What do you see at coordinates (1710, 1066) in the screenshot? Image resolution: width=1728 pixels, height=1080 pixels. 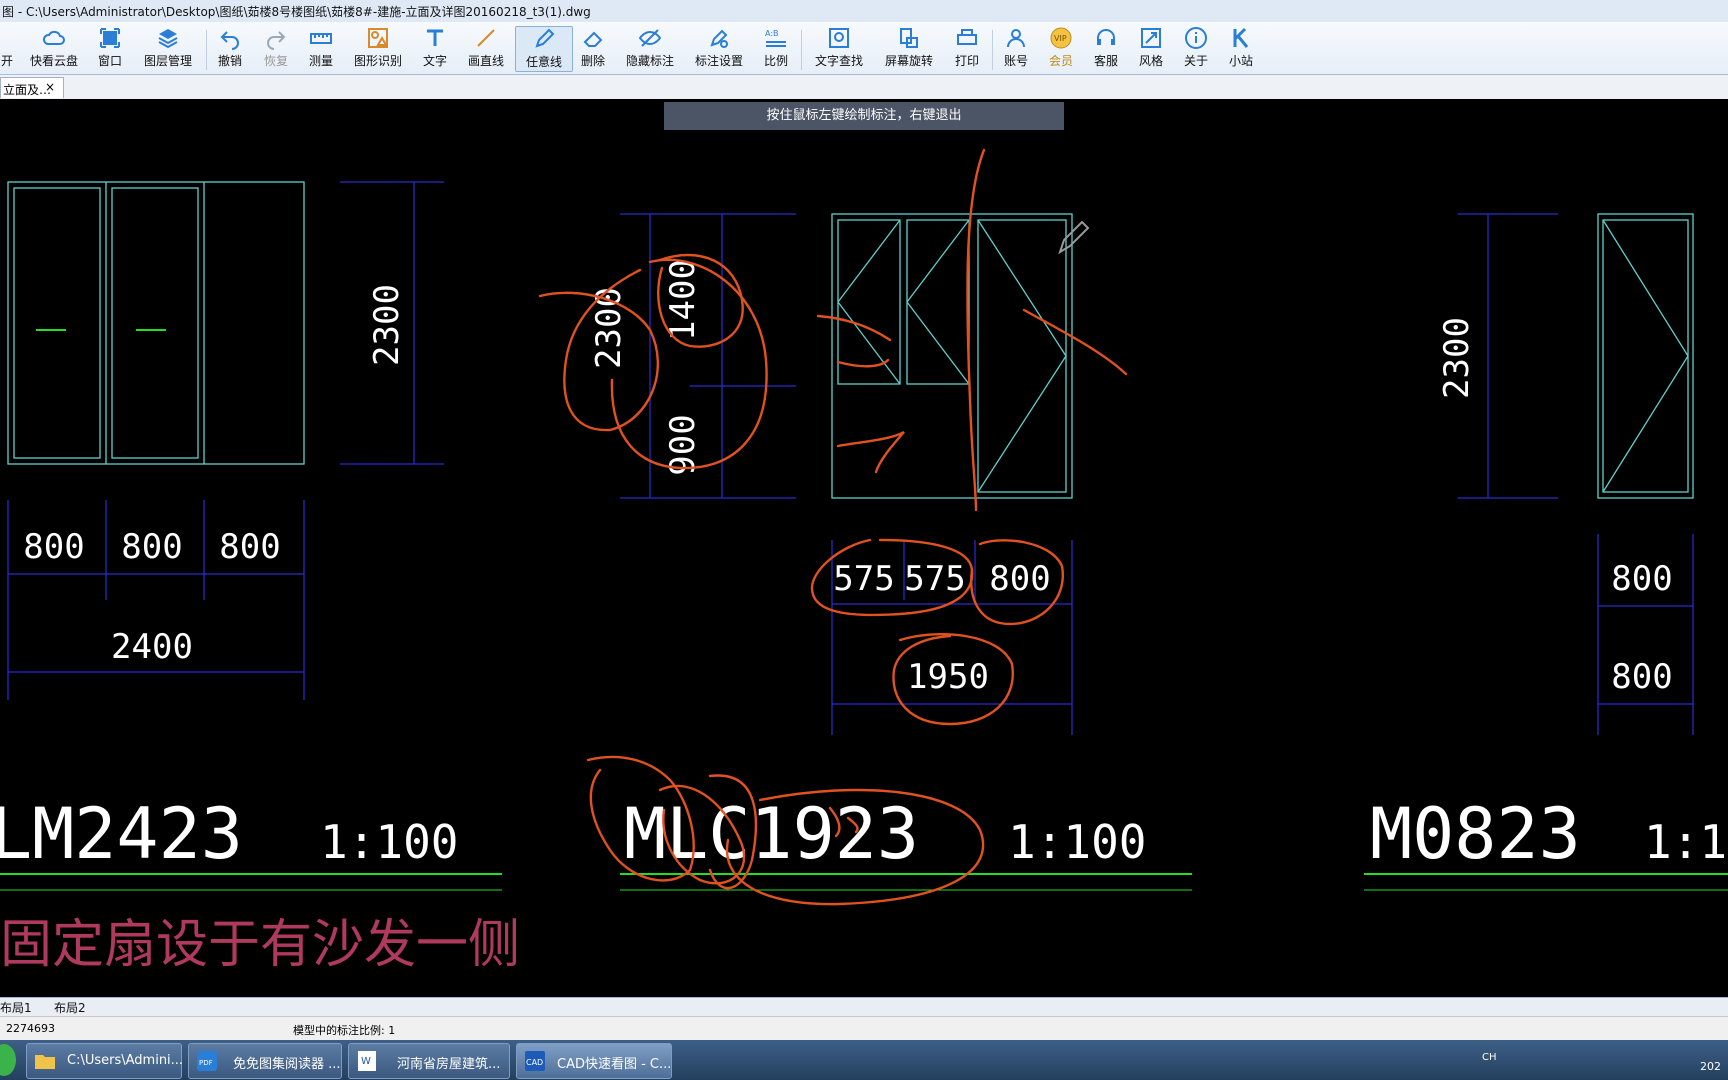 I see `clock: 202` at bounding box center [1710, 1066].